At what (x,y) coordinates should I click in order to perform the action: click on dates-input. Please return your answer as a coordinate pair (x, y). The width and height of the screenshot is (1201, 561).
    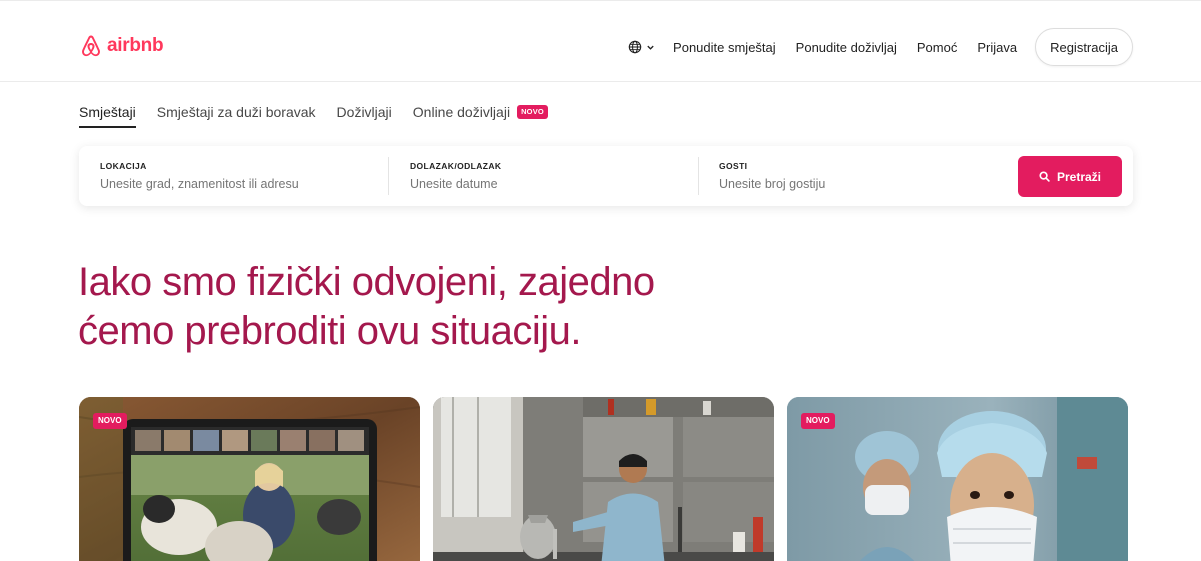
    Looking at the image, I should click on (540, 184).